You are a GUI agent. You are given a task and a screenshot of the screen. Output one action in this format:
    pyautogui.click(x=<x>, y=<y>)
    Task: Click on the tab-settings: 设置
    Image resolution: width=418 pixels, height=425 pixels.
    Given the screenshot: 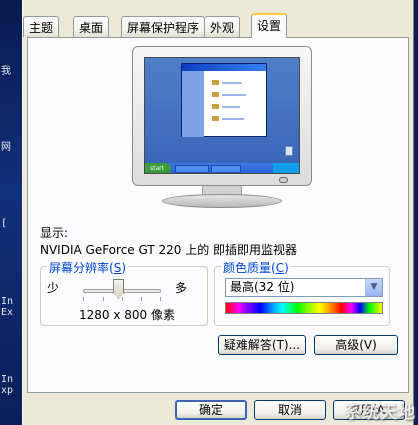 What is the action you would take?
    pyautogui.click(x=269, y=25)
    